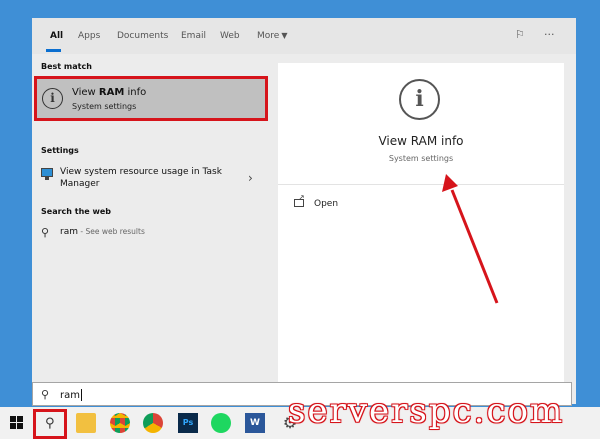 This screenshot has height=439, width=600. I want to click on watermark: serverspc.com, so click(426, 411).